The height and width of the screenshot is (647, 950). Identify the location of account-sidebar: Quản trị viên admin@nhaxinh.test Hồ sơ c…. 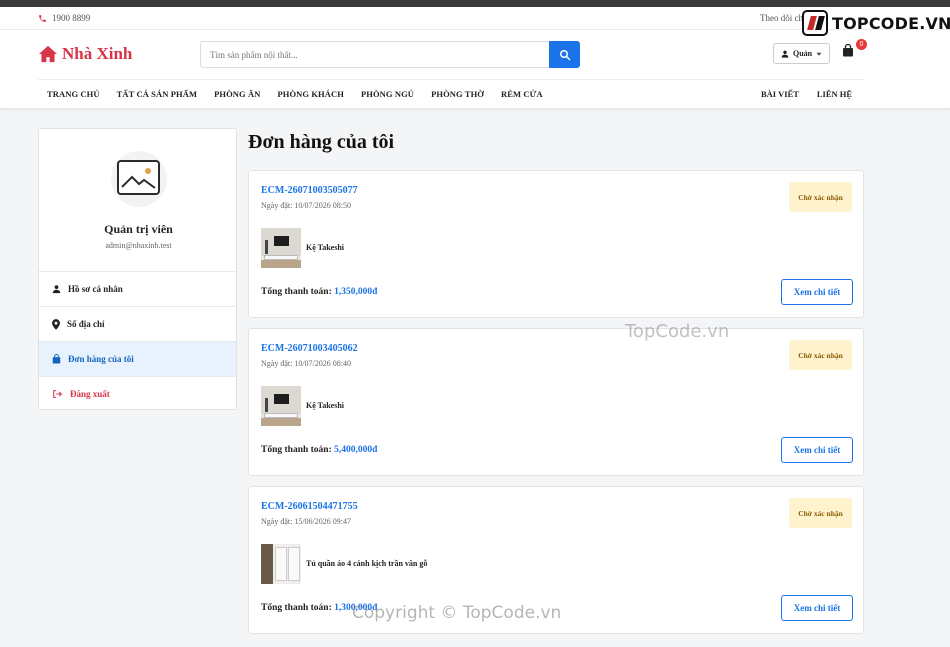
(137, 269).